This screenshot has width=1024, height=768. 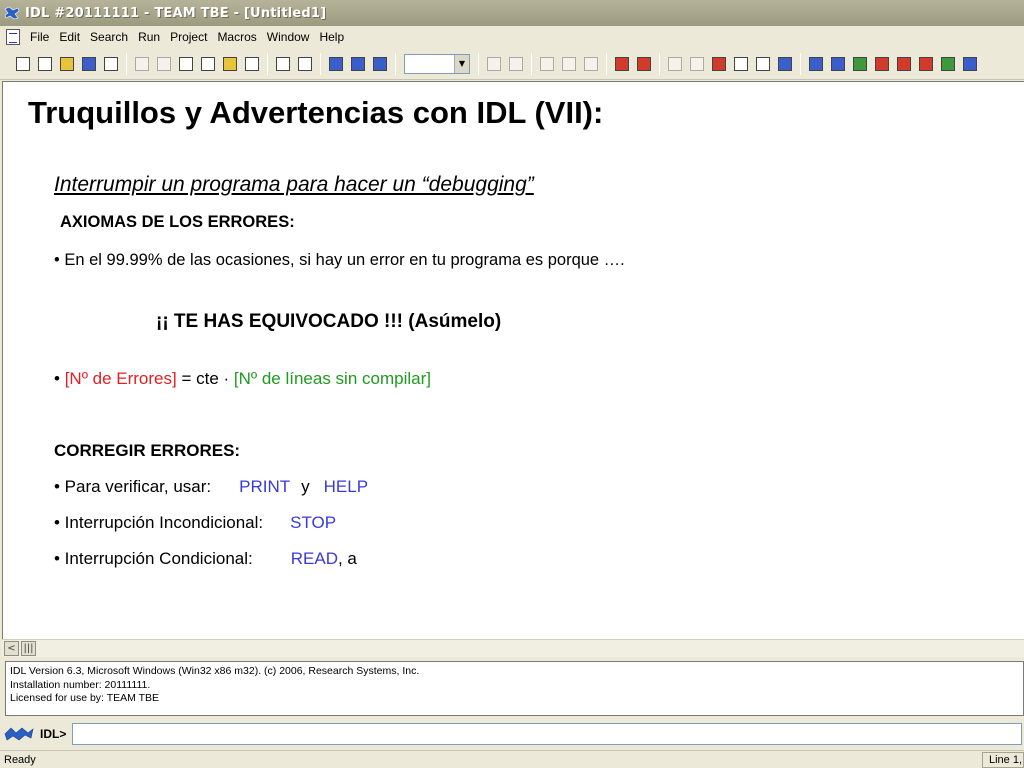 What do you see at coordinates (437, 63) in the screenshot?
I see `toolbar-combo: ▼` at bounding box center [437, 63].